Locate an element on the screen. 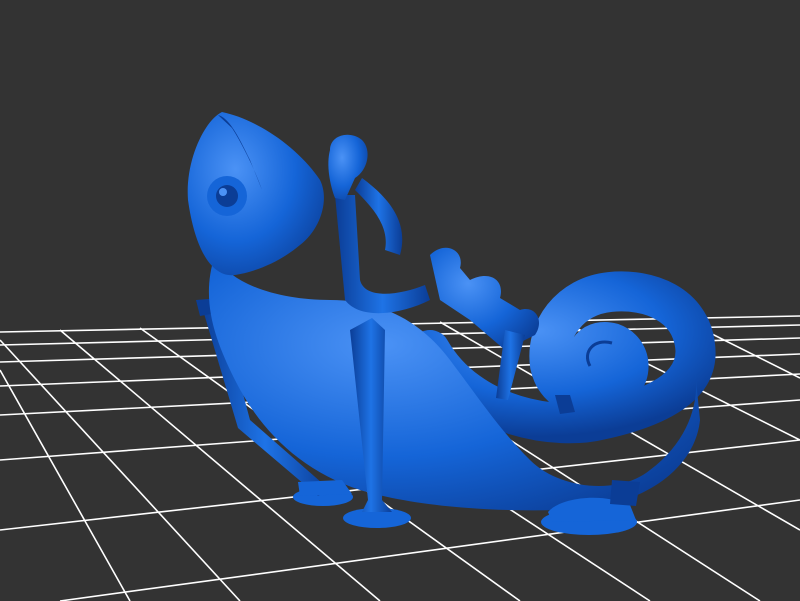  eye-highlight is located at coordinates (223, 192).